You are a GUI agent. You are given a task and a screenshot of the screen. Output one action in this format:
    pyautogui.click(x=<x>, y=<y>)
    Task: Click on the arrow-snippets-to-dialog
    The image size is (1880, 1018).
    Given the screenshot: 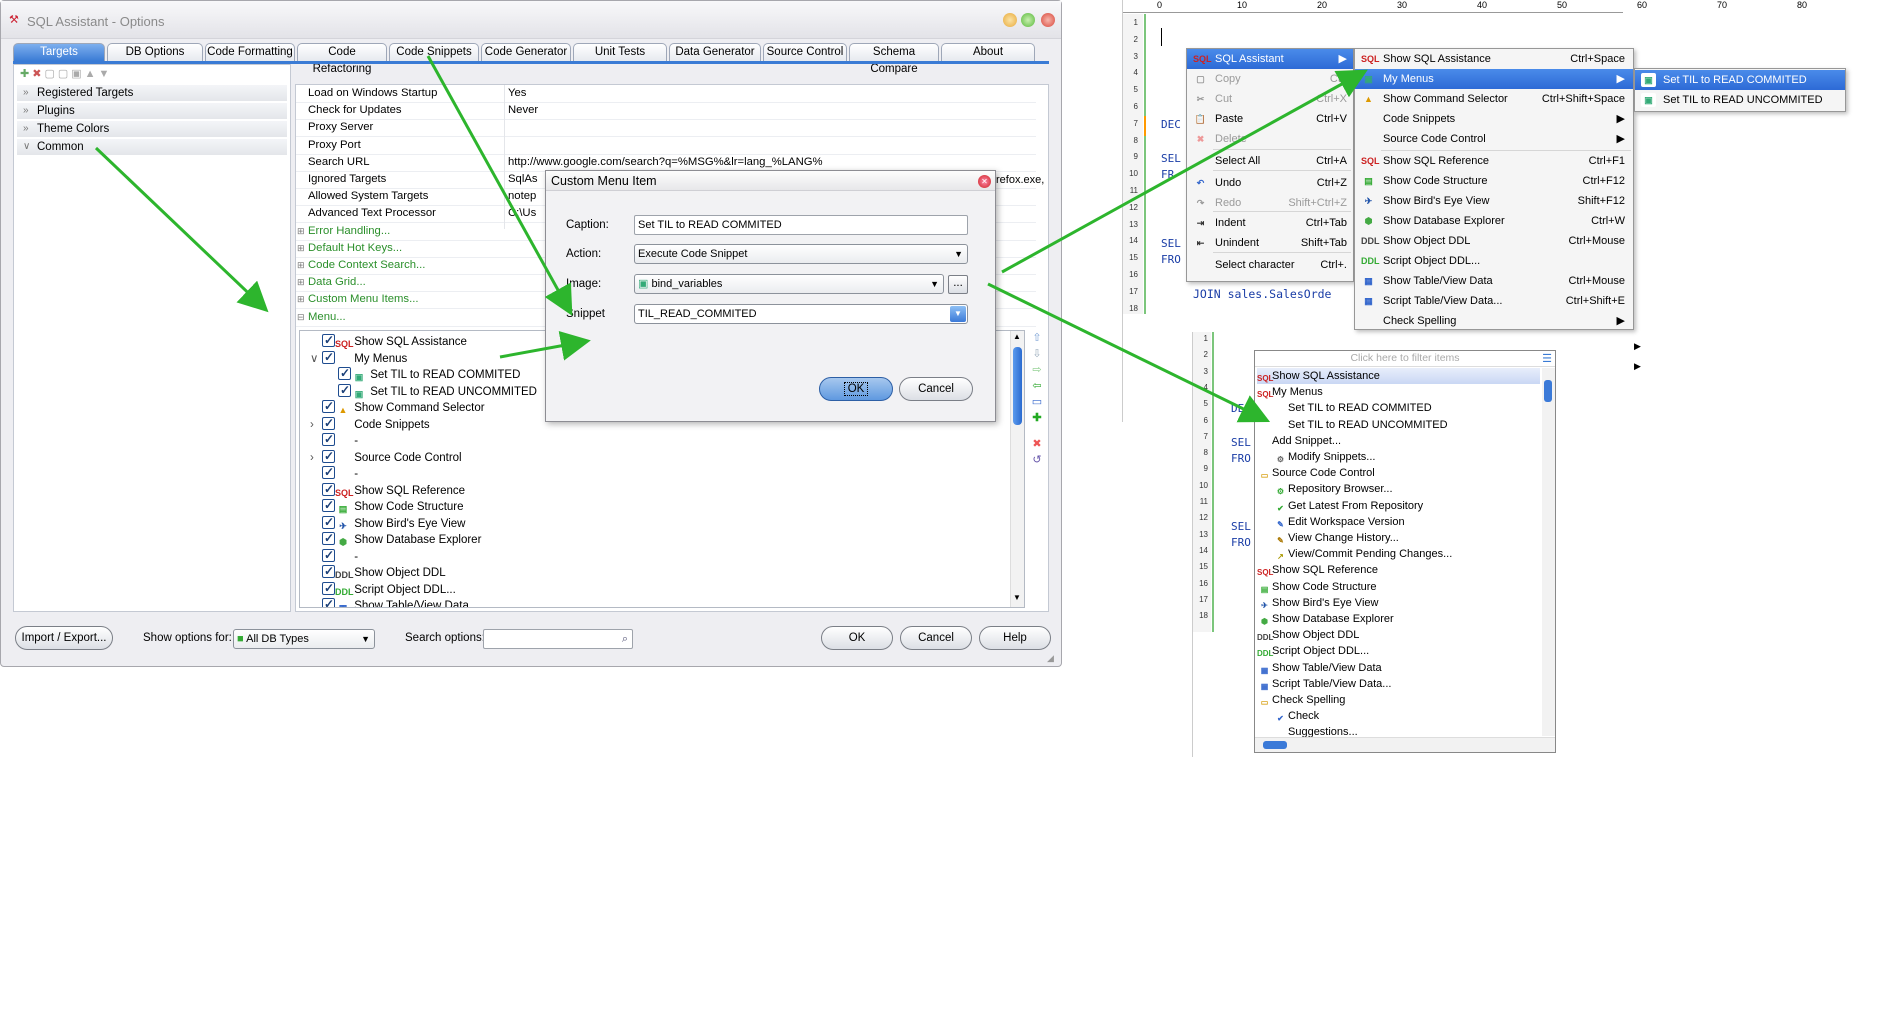 What is the action you would take?
    pyautogui.click(x=499, y=185)
    